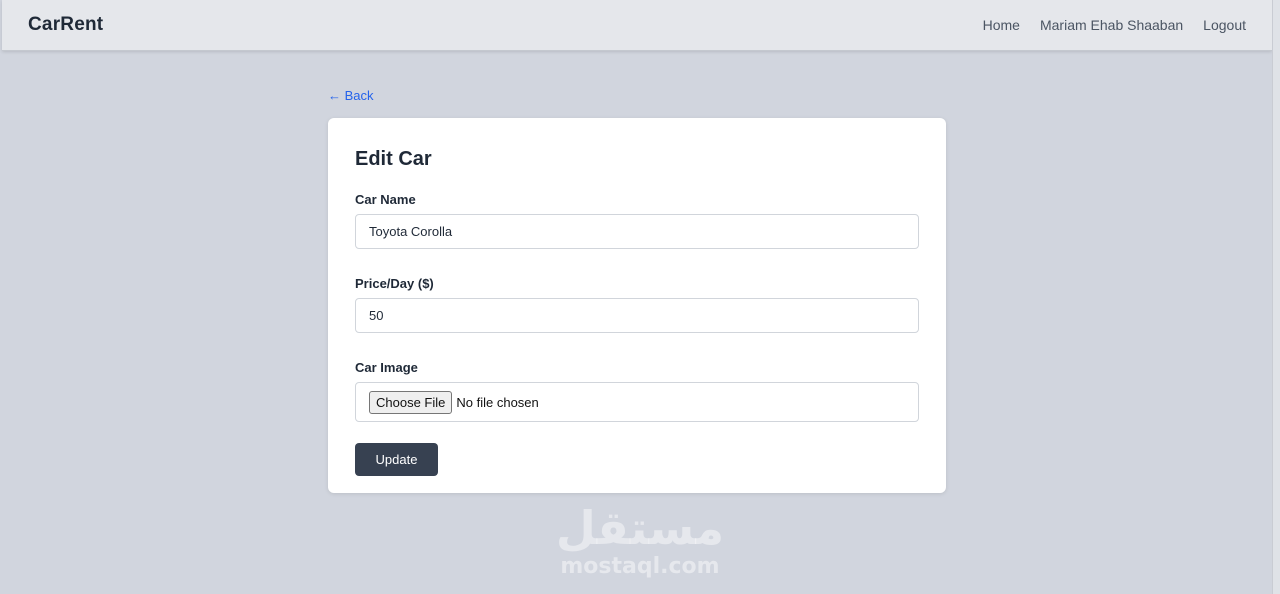 Image resolution: width=1280 pixels, height=594 pixels. Describe the element at coordinates (65, 25) in the screenshot. I see `brand-logo: CarRent` at that location.